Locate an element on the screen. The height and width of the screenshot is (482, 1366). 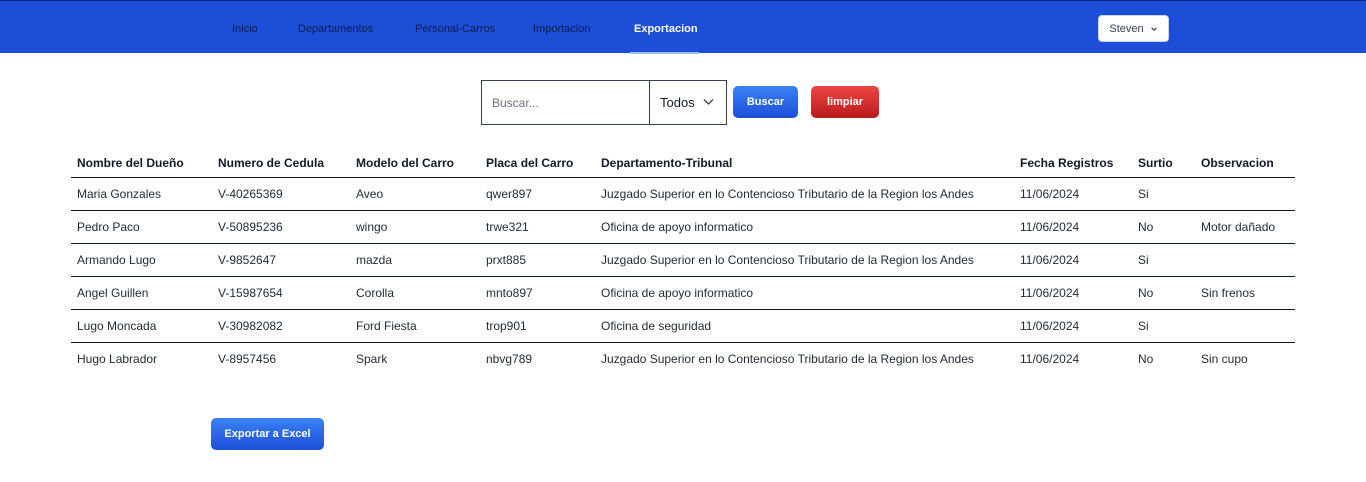
column-header-owner: Nombre del Dueño is located at coordinates (141, 164).